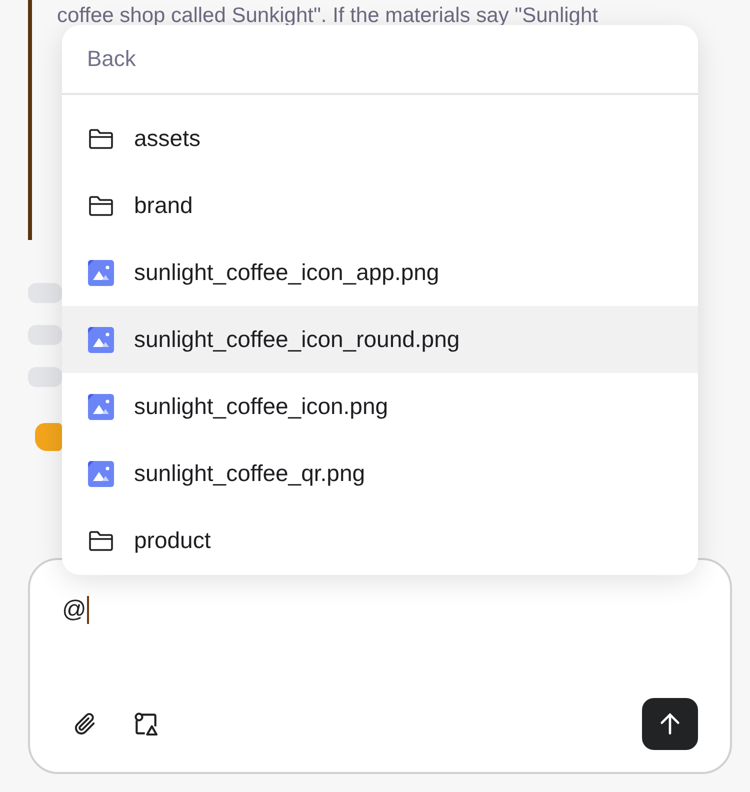  What do you see at coordinates (380, 339) in the screenshot?
I see `file-item: sunlight_coffee_icon_round.png` at bounding box center [380, 339].